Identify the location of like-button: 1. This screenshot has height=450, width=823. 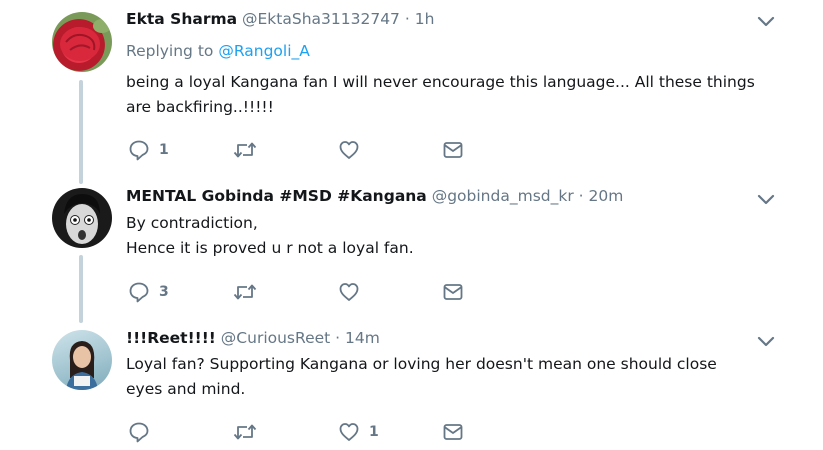
(358, 432).